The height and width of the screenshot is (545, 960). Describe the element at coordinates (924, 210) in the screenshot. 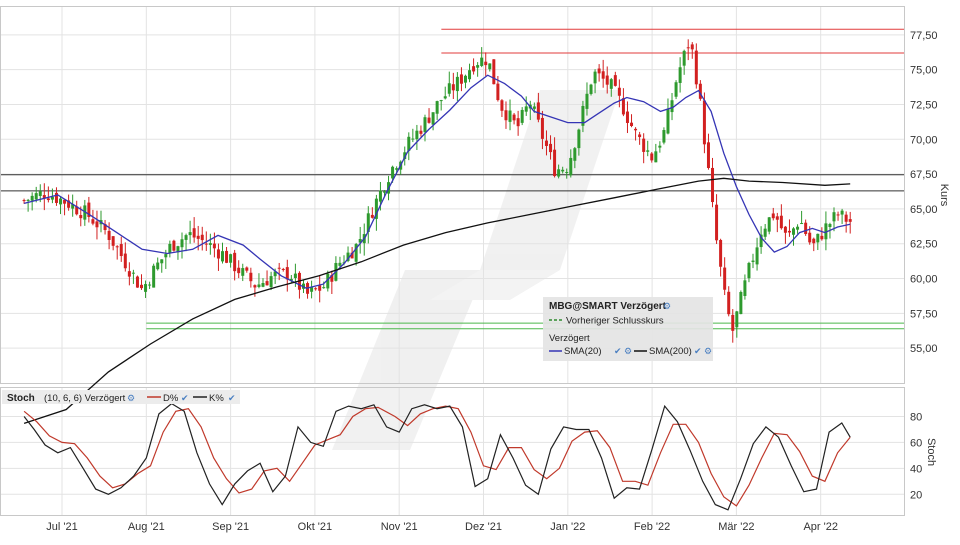

I see `y-tick-label: 65,00` at that location.